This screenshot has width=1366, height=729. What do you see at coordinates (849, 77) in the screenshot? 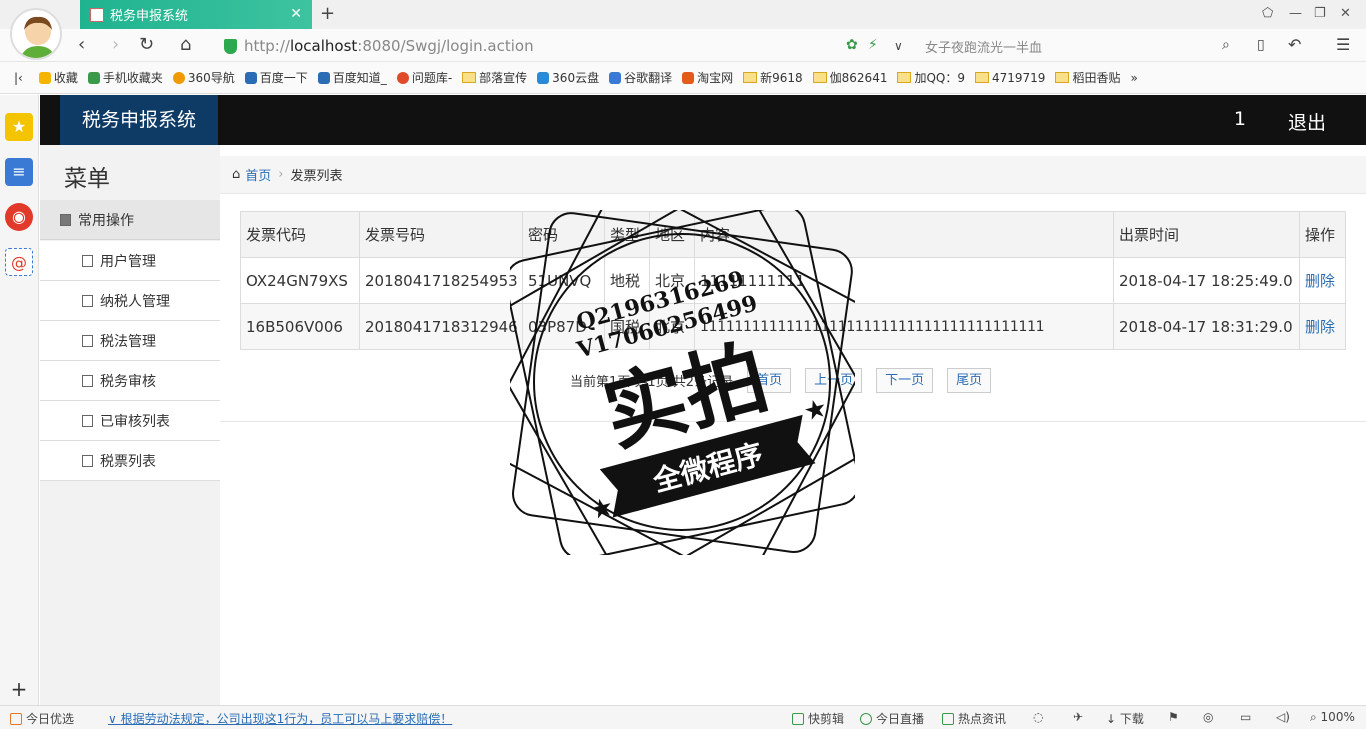
I see `bookmark-folder: 伽862641` at bounding box center [849, 77].